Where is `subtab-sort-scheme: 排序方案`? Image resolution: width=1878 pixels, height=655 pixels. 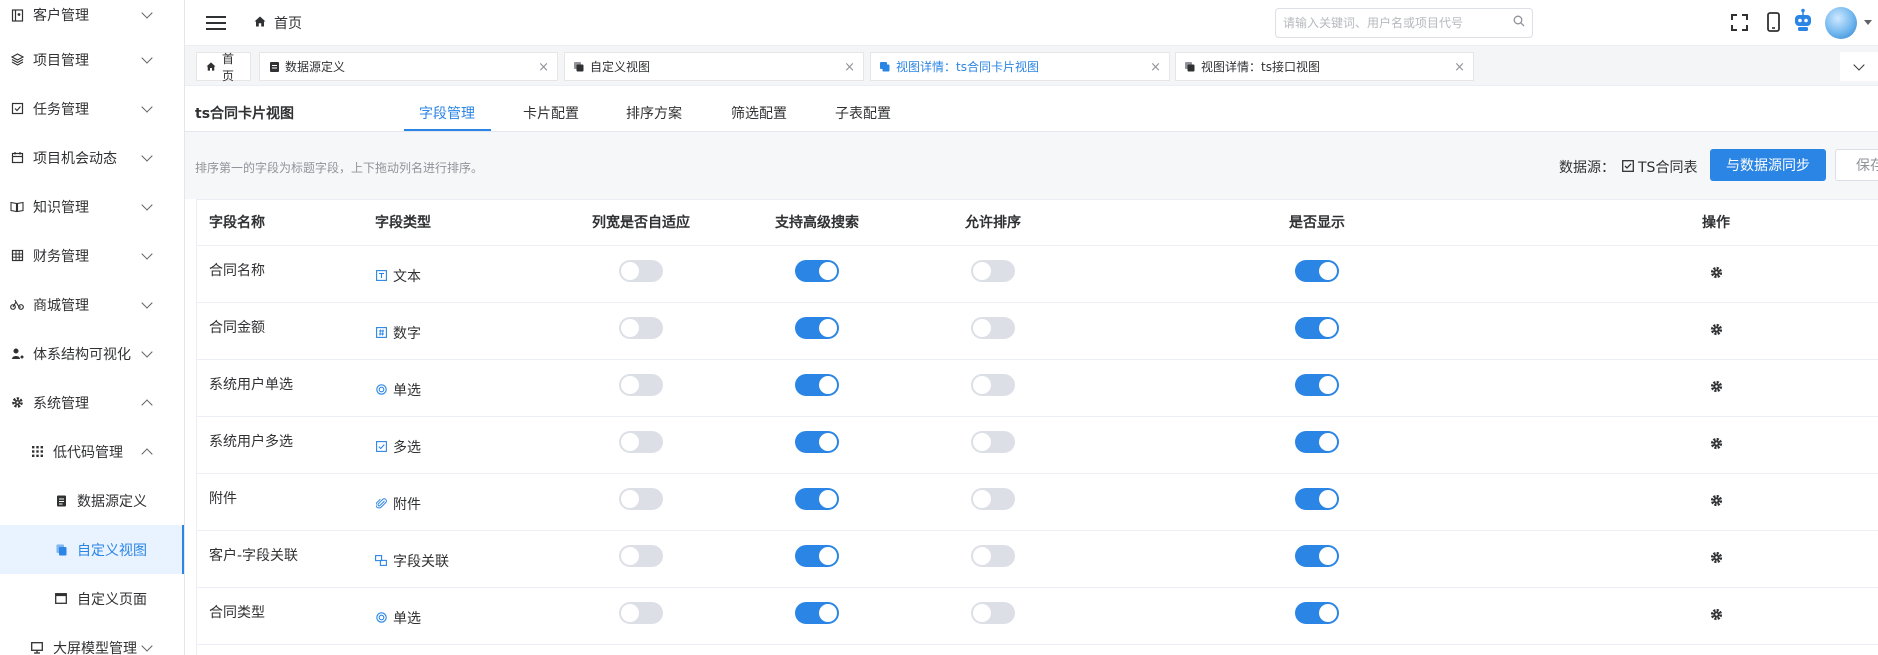
subtab-sort-scheme: 排序方案 is located at coordinates (654, 113).